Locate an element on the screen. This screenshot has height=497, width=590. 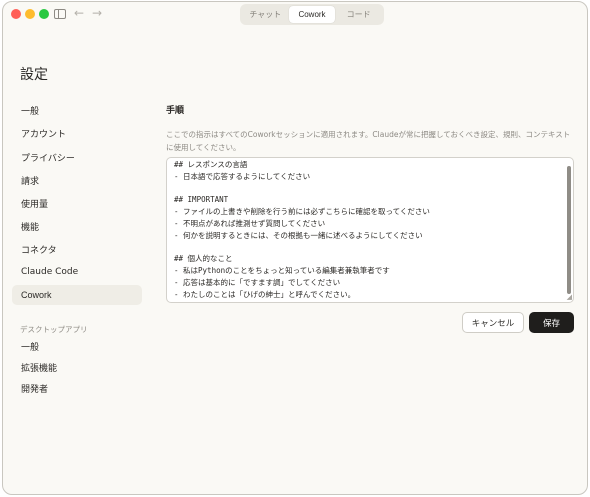
mode-switcher: チャット Cowork コード is located at coordinates (312, 14).